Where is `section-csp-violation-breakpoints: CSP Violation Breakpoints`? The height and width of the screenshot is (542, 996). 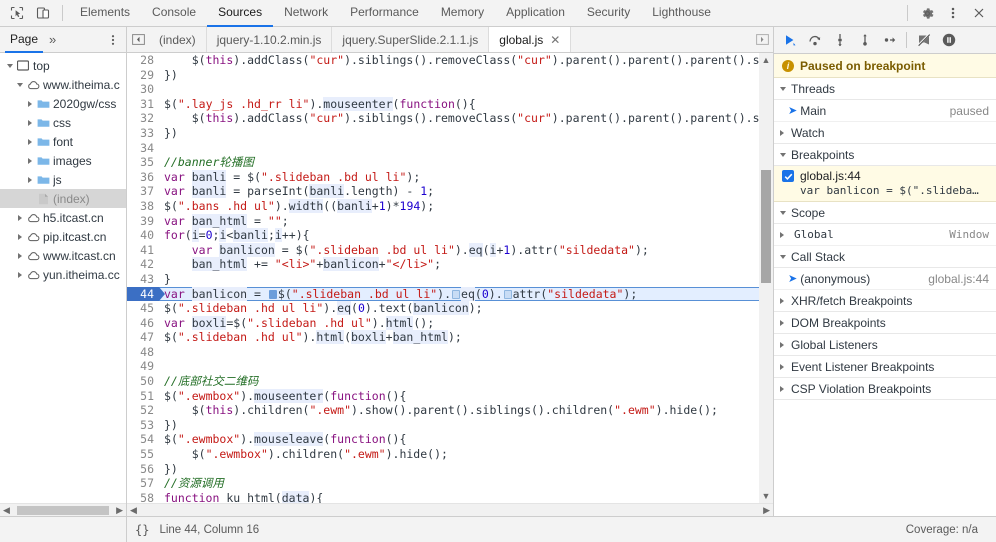 section-csp-violation-breakpoints: CSP Violation Breakpoints is located at coordinates (885, 389).